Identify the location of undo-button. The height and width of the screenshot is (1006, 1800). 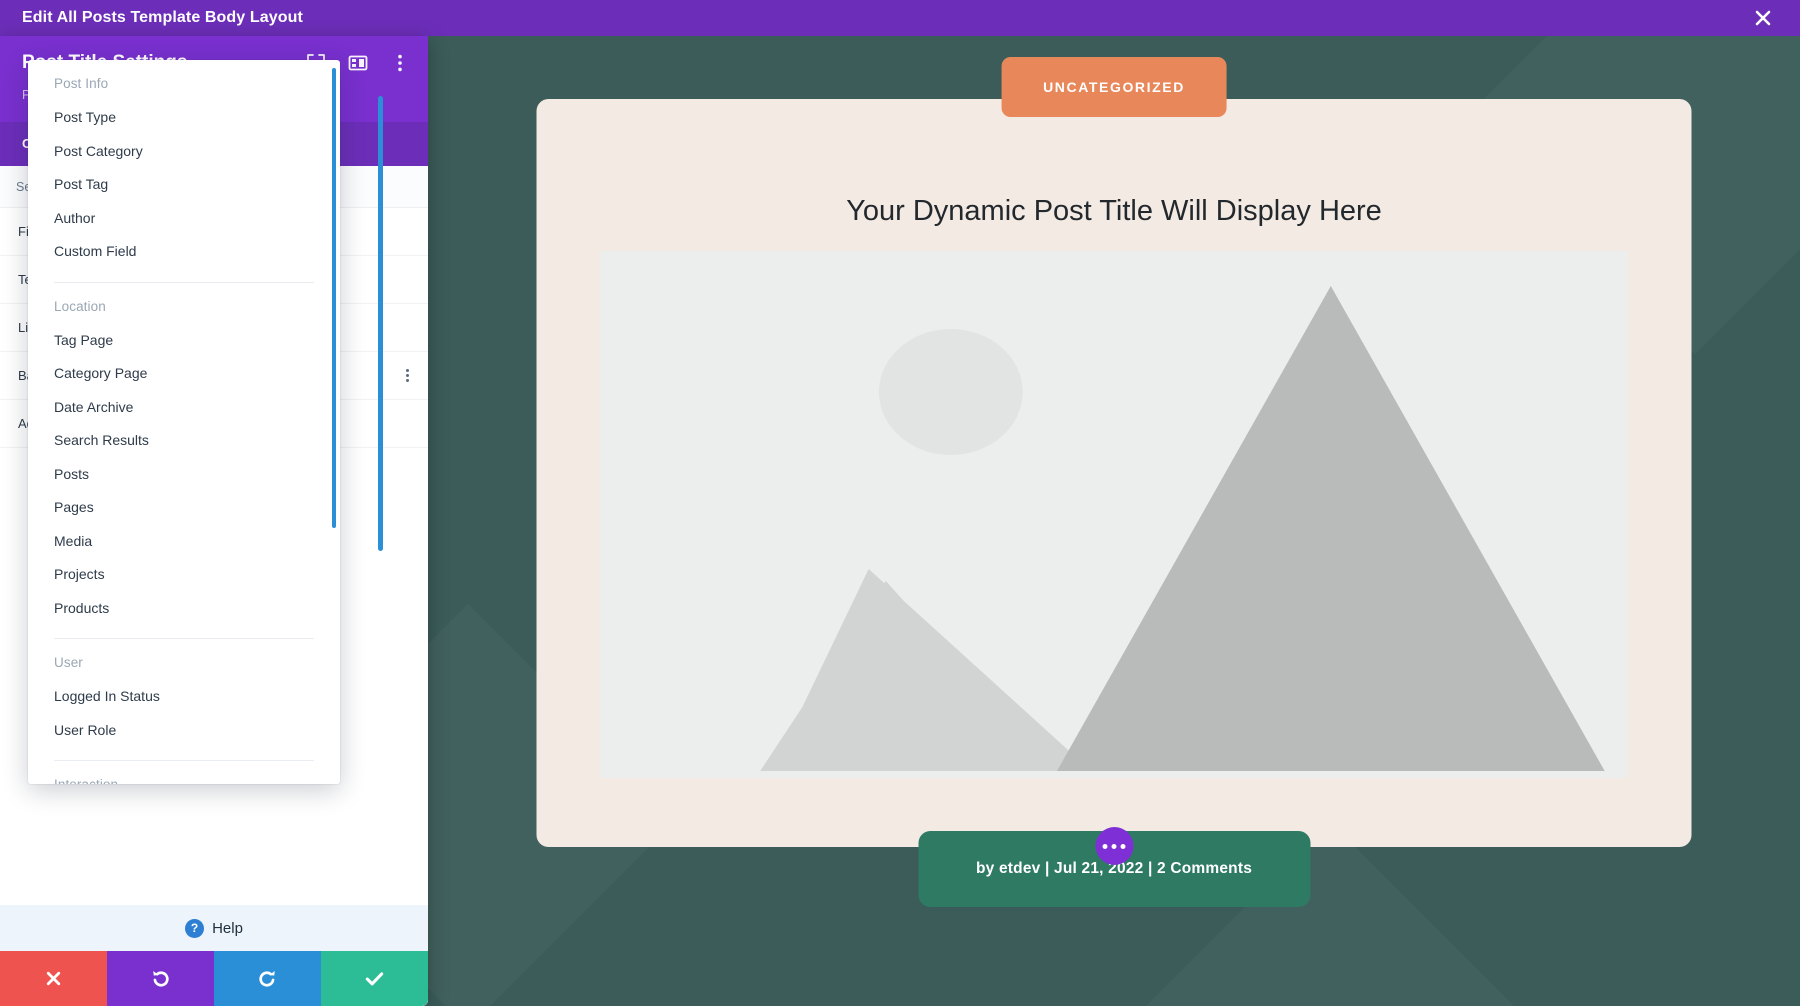
(160, 978).